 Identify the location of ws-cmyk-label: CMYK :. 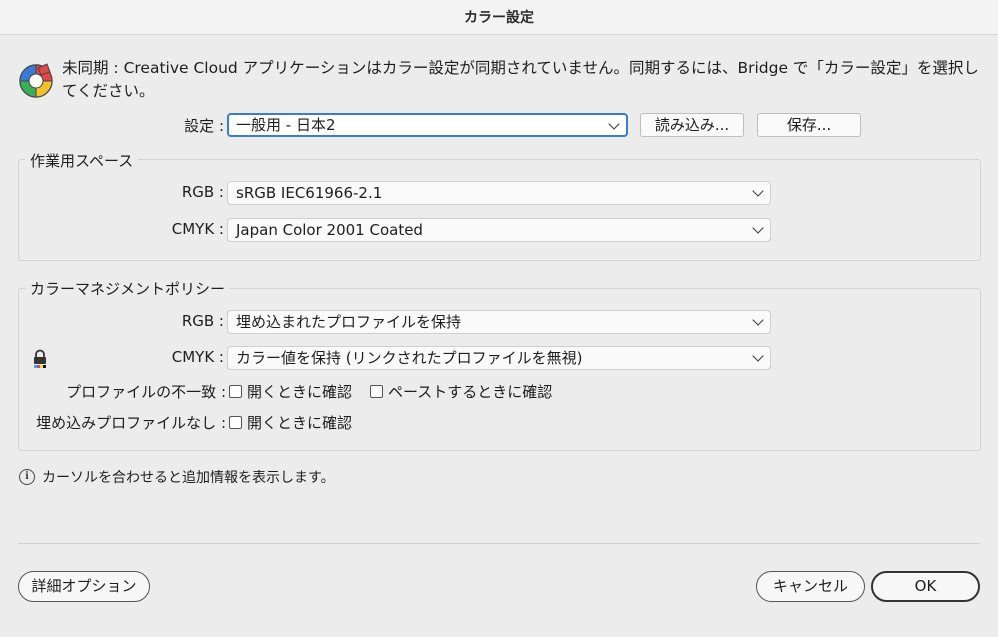
(197, 229).